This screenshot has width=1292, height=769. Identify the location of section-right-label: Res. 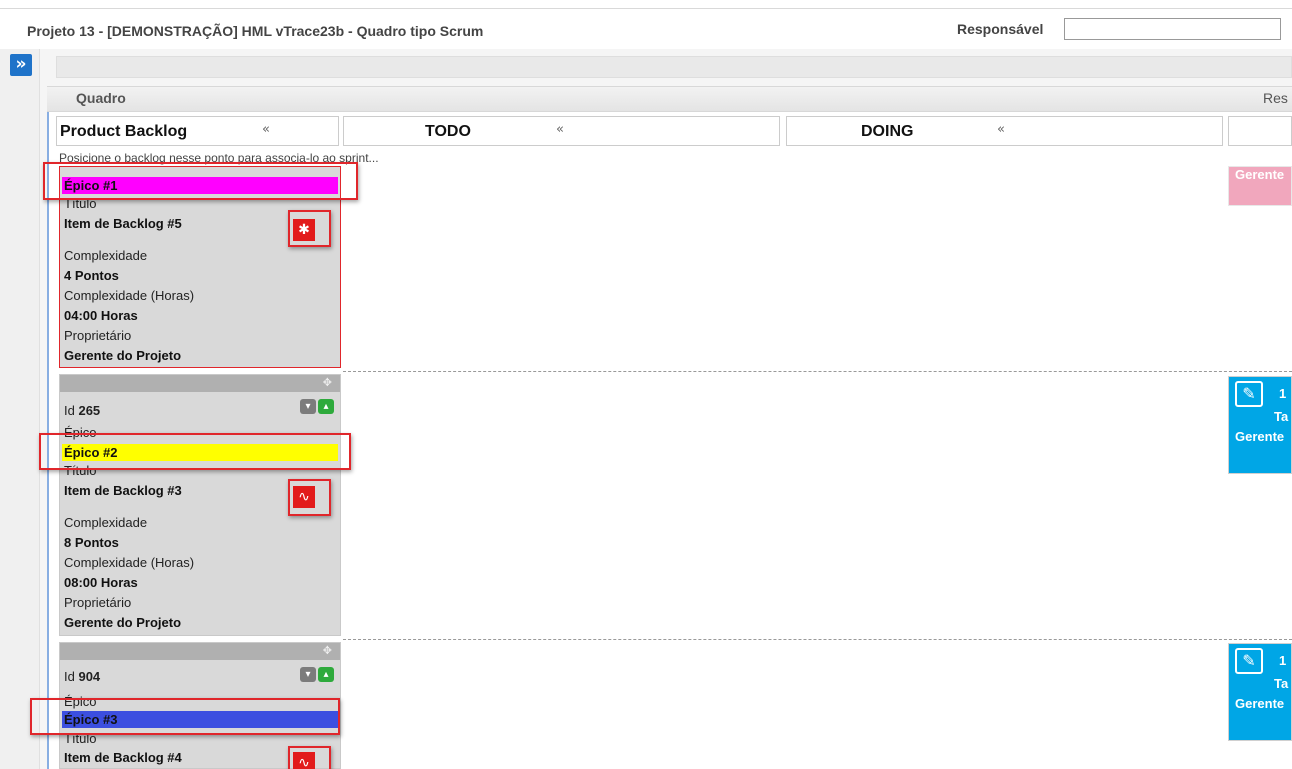
(1275, 98).